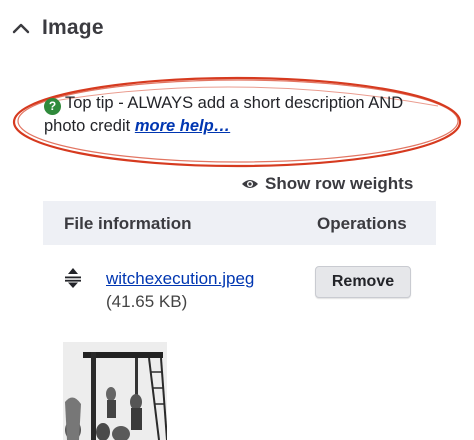 This screenshot has width=474, height=440. I want to click on remove-button: Remove, so click(363, 282).